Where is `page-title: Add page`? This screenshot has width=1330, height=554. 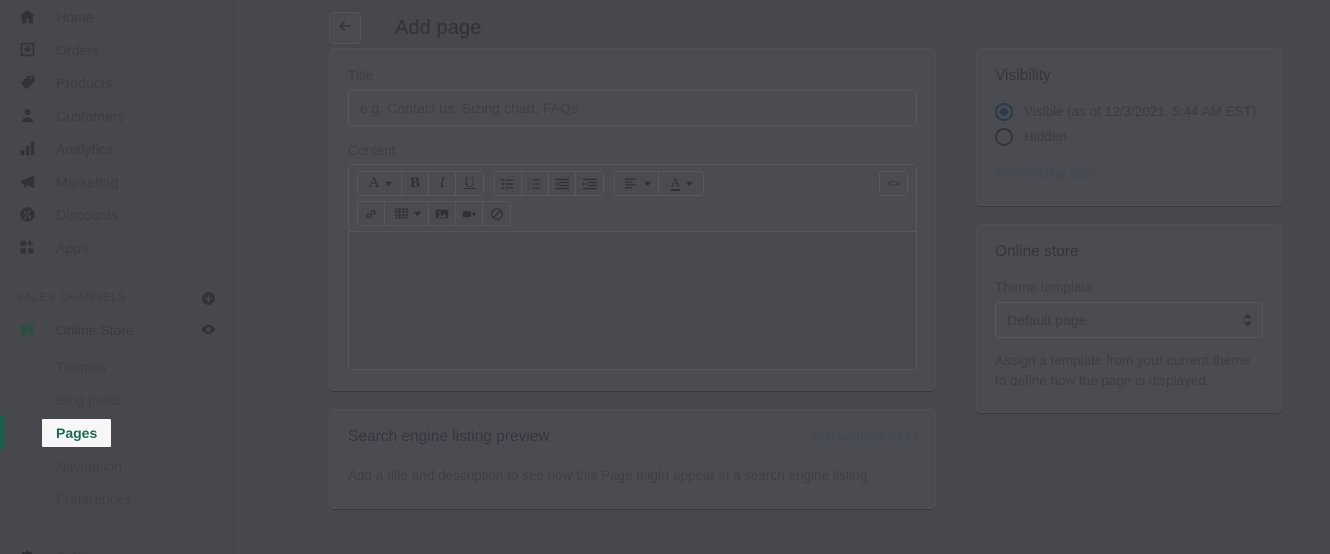
page-title: Add page is located at coordinates (438, 27).